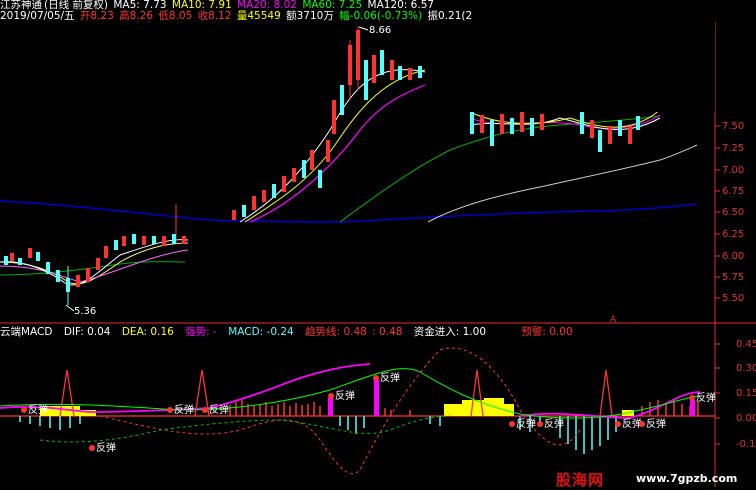 This screenshot has width=756, height=490. I want to click on macd-green-dashed, so click(245, 429).